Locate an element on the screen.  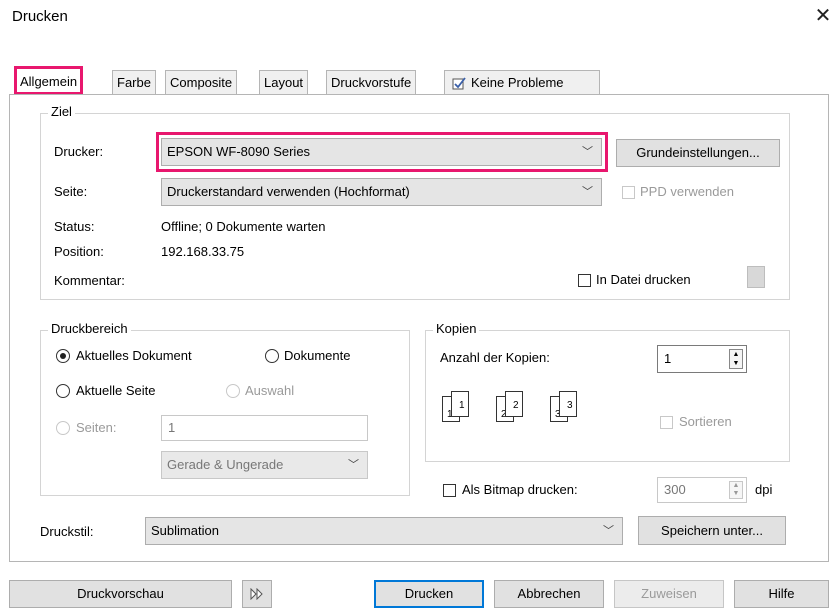
kopien-legend: Kopien is located at coordinates (456, 328).